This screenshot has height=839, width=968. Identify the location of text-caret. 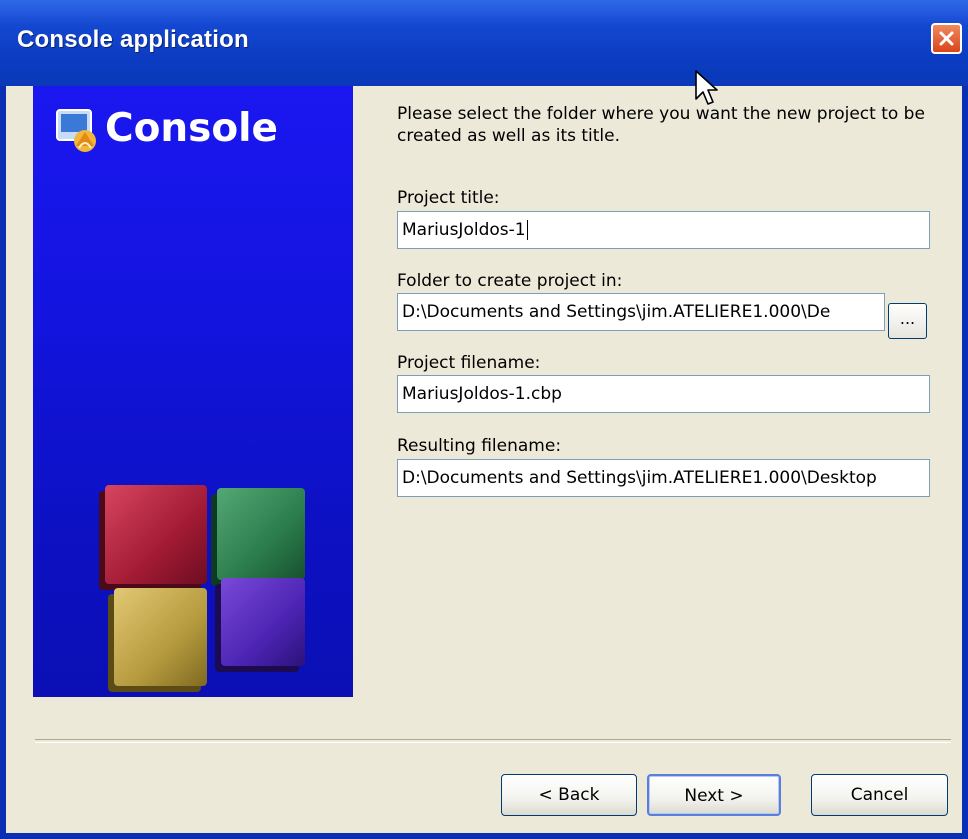
(527, 230).